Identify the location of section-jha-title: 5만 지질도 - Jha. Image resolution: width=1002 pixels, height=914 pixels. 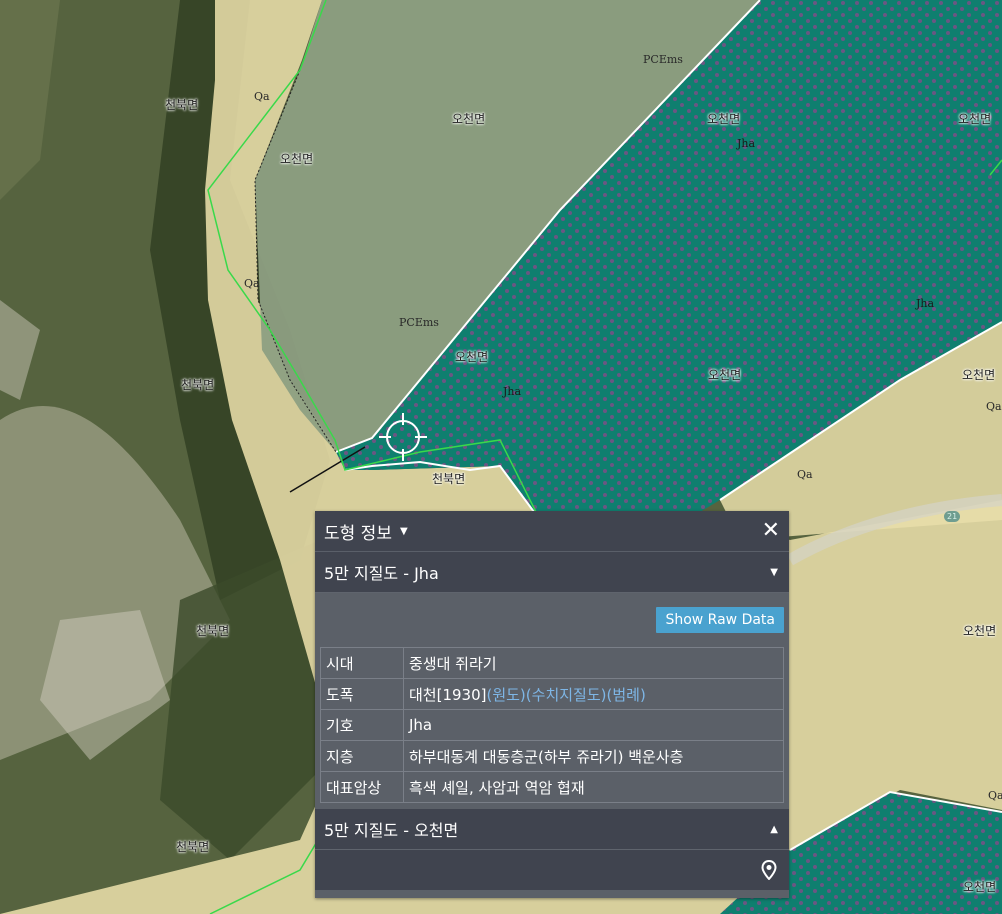
(381, 573).